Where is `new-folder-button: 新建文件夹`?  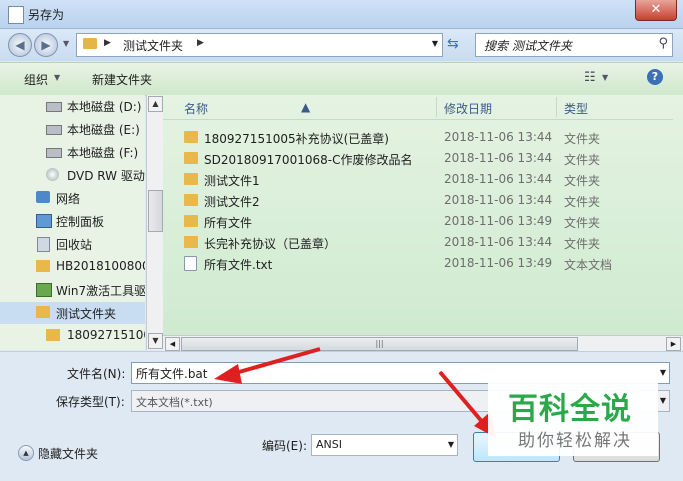 new-folder-button: 新建文件夹 is located at coordinates (122, 79).